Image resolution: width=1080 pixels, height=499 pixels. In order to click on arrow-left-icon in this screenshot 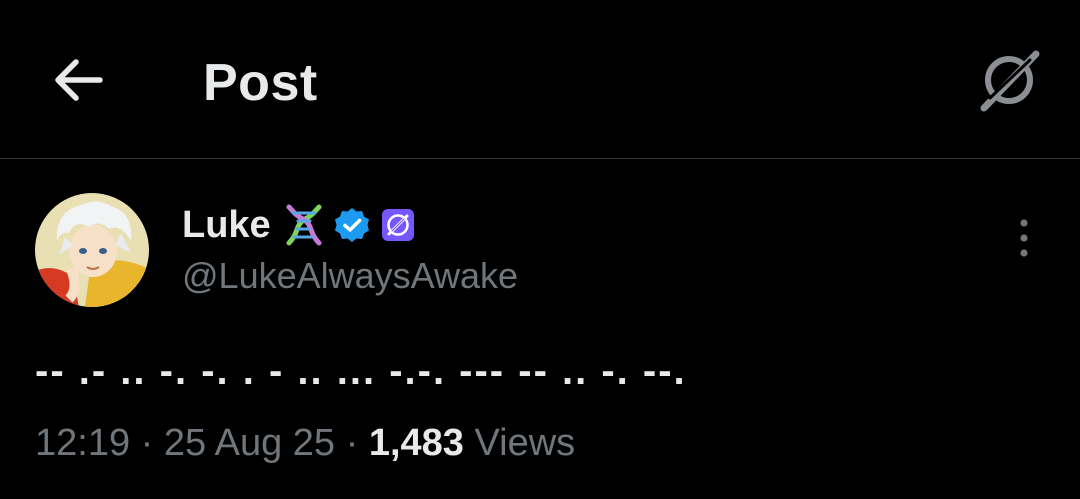, I will do `click(79, 80)`.